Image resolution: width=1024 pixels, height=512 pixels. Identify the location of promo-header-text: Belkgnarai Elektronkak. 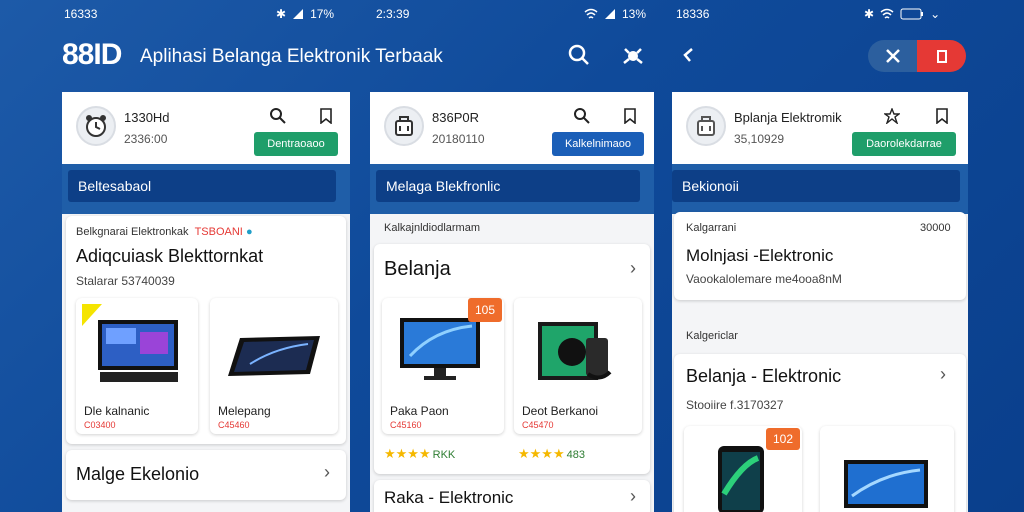
(132, 232).